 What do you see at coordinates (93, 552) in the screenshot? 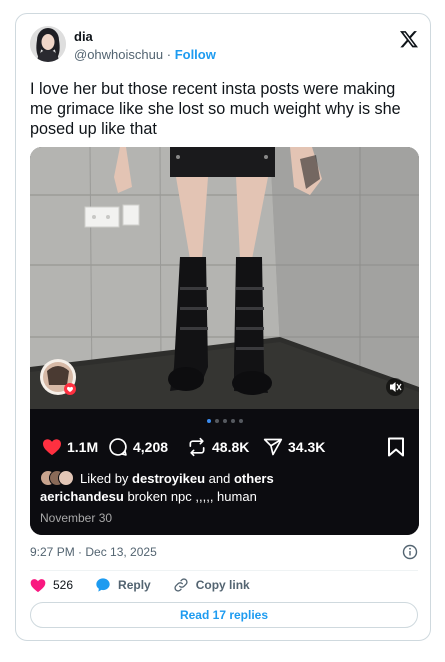
I see `tweet-timestamp: 9:27 PM · Dec 13, 2025` at bounding box center [93, 552].